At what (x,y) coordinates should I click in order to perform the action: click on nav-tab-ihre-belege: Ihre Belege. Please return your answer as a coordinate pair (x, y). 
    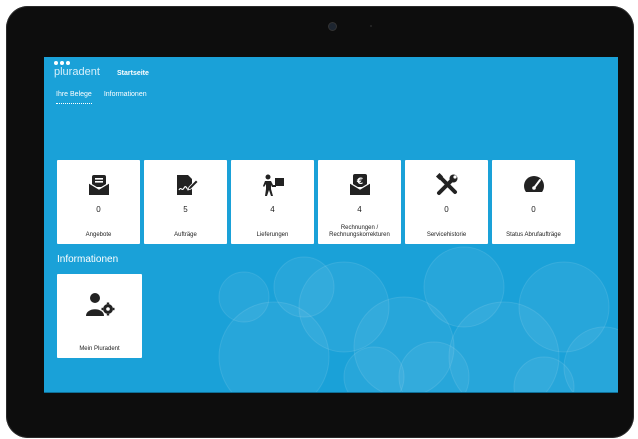
    Looking at the image, I should click on (74, 97).